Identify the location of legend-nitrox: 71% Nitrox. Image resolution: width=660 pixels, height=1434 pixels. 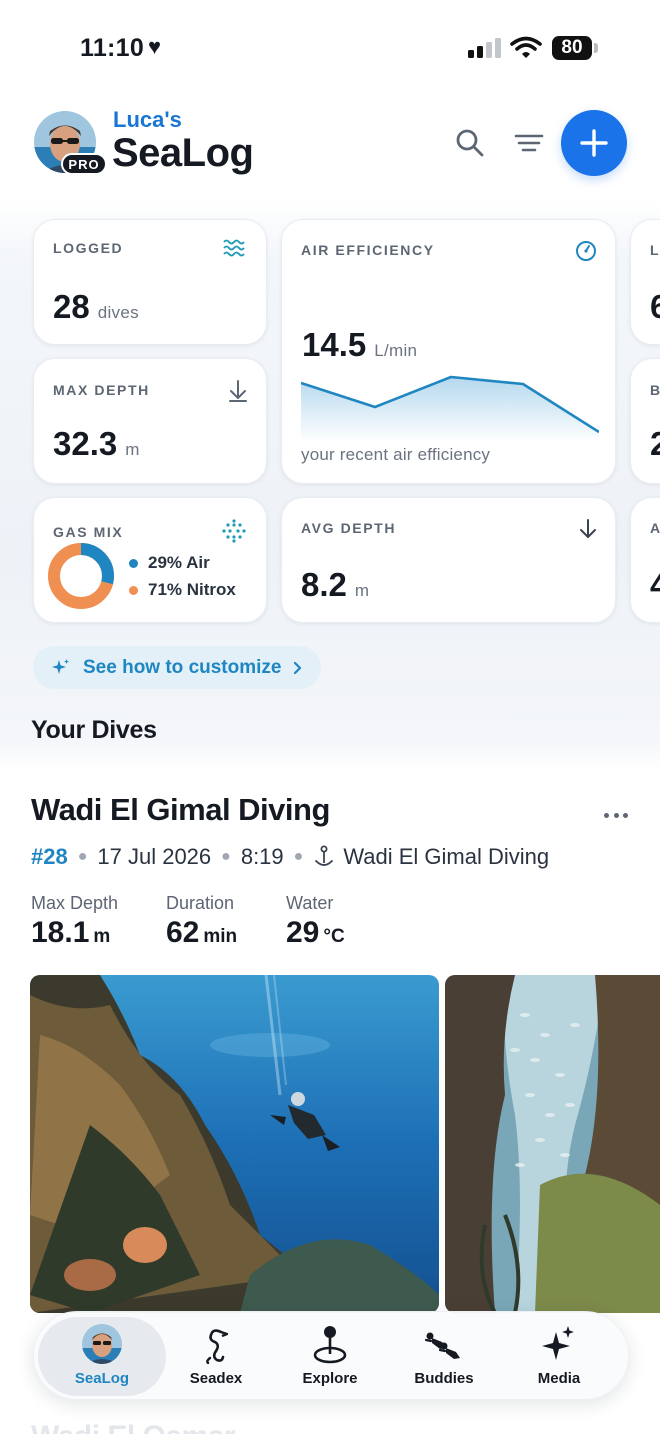
(182, 590).